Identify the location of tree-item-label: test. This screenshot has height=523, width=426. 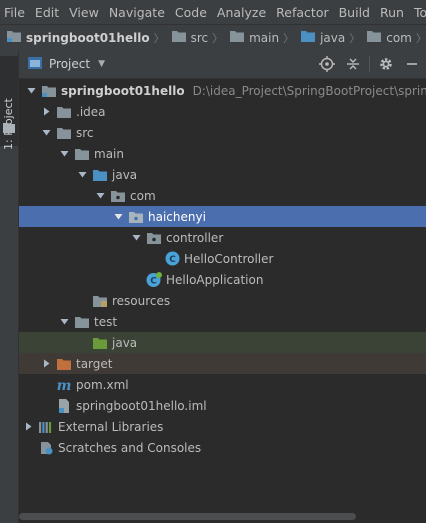
(106, 321).